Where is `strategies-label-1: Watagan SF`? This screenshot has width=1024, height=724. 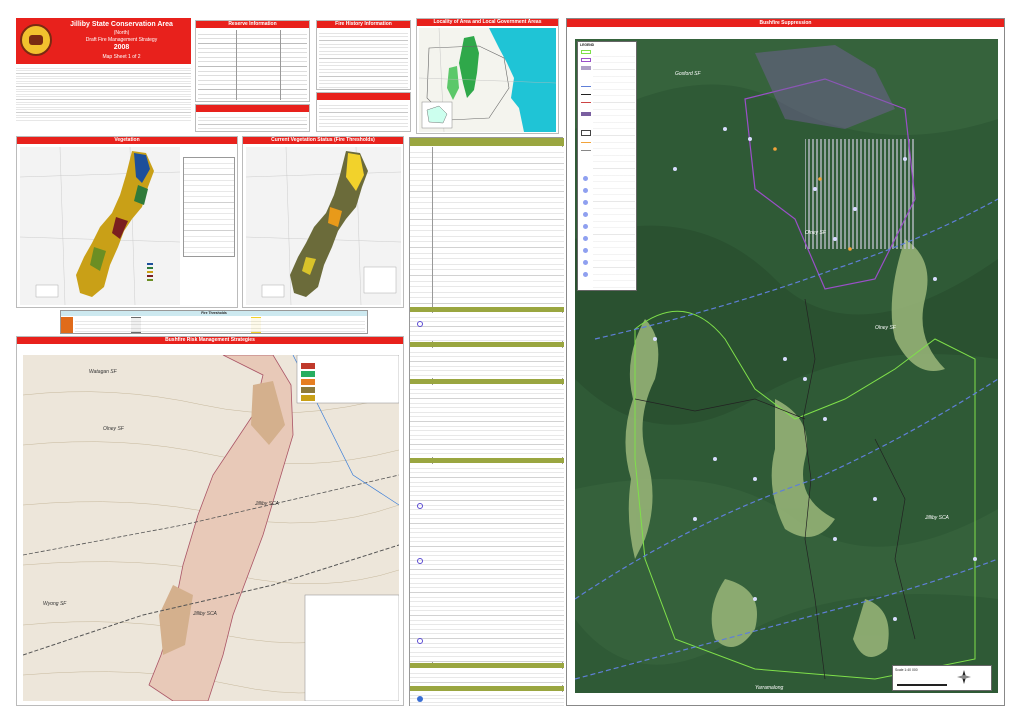 strategies-label-1: Watagan SF is located at coordinates (103, 372).